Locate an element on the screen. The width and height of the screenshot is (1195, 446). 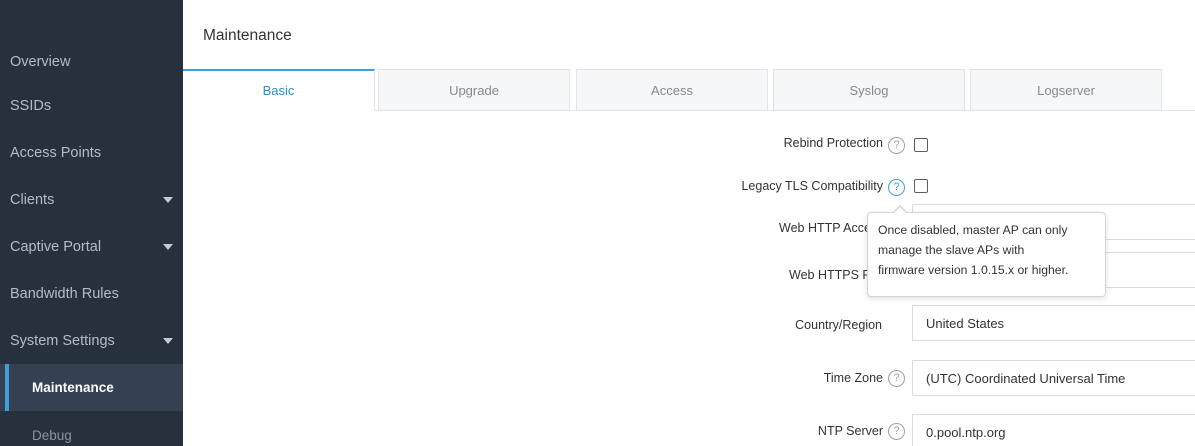
ntp-server-label: NTP Server is located at coordinates (850, 431).